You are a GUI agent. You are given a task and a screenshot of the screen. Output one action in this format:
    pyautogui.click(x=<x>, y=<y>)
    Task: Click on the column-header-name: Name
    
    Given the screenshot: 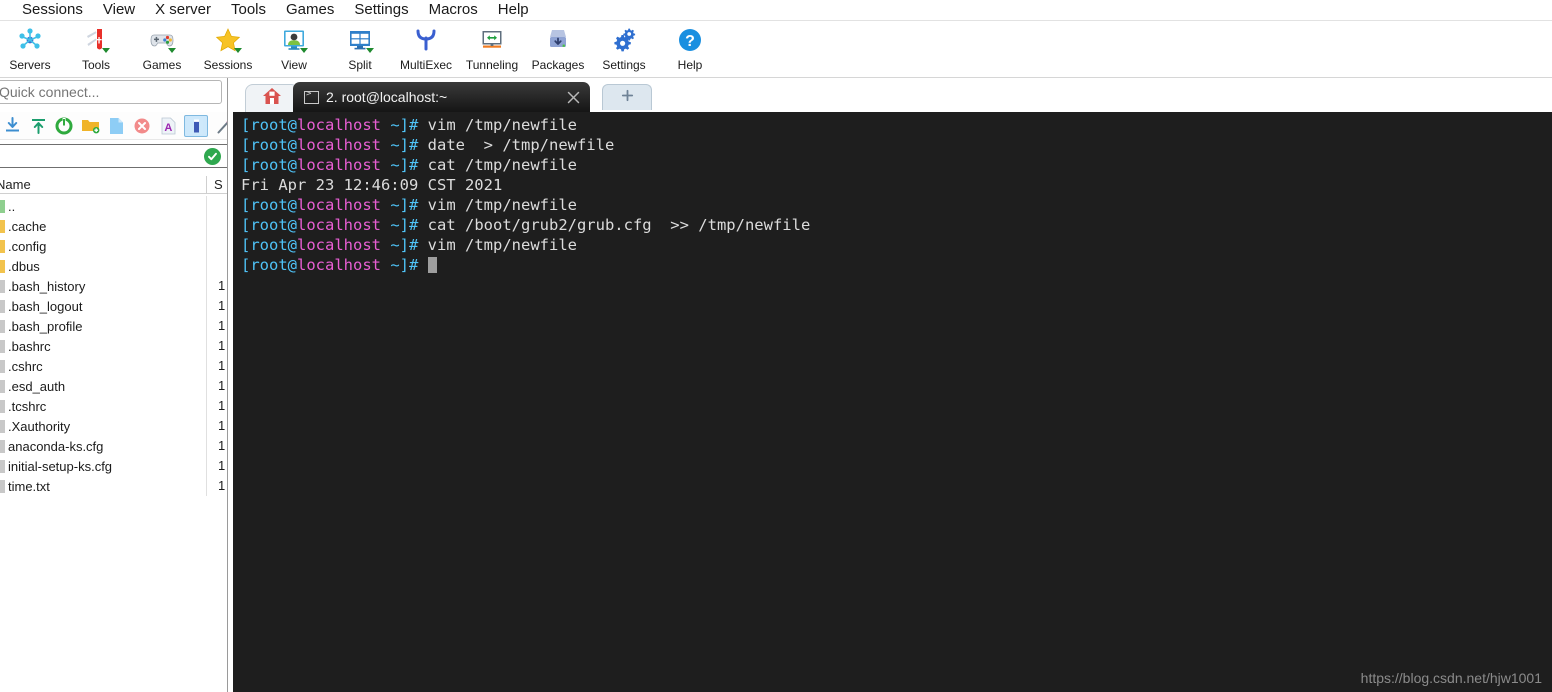 What is the action you would take?
    pyautogui.click(x=15, y=184)
    